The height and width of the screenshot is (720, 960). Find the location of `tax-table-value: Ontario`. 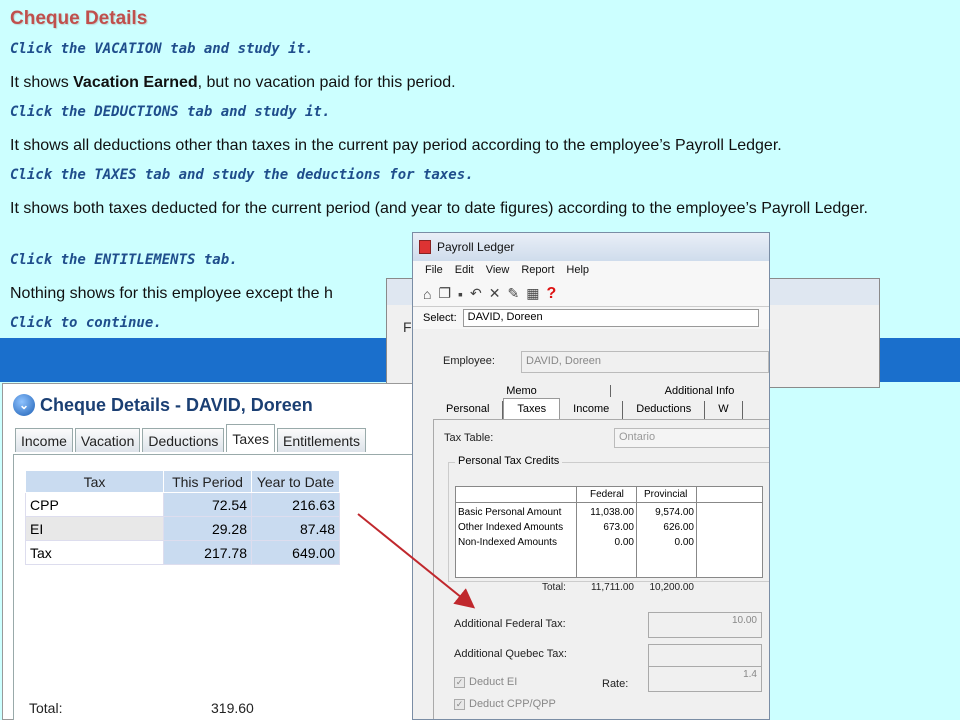

tax-table-value: Ontario is located at coordinates (637, 437).